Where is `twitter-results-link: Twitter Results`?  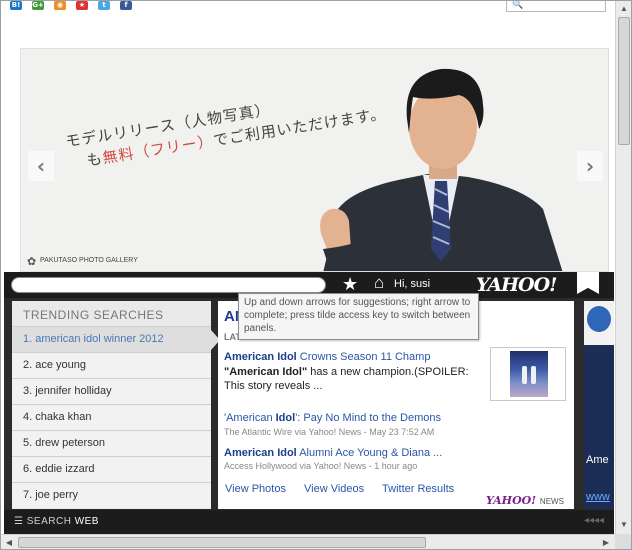
twitter-results-link: Twitter Results is located at coordinates (418, 489).